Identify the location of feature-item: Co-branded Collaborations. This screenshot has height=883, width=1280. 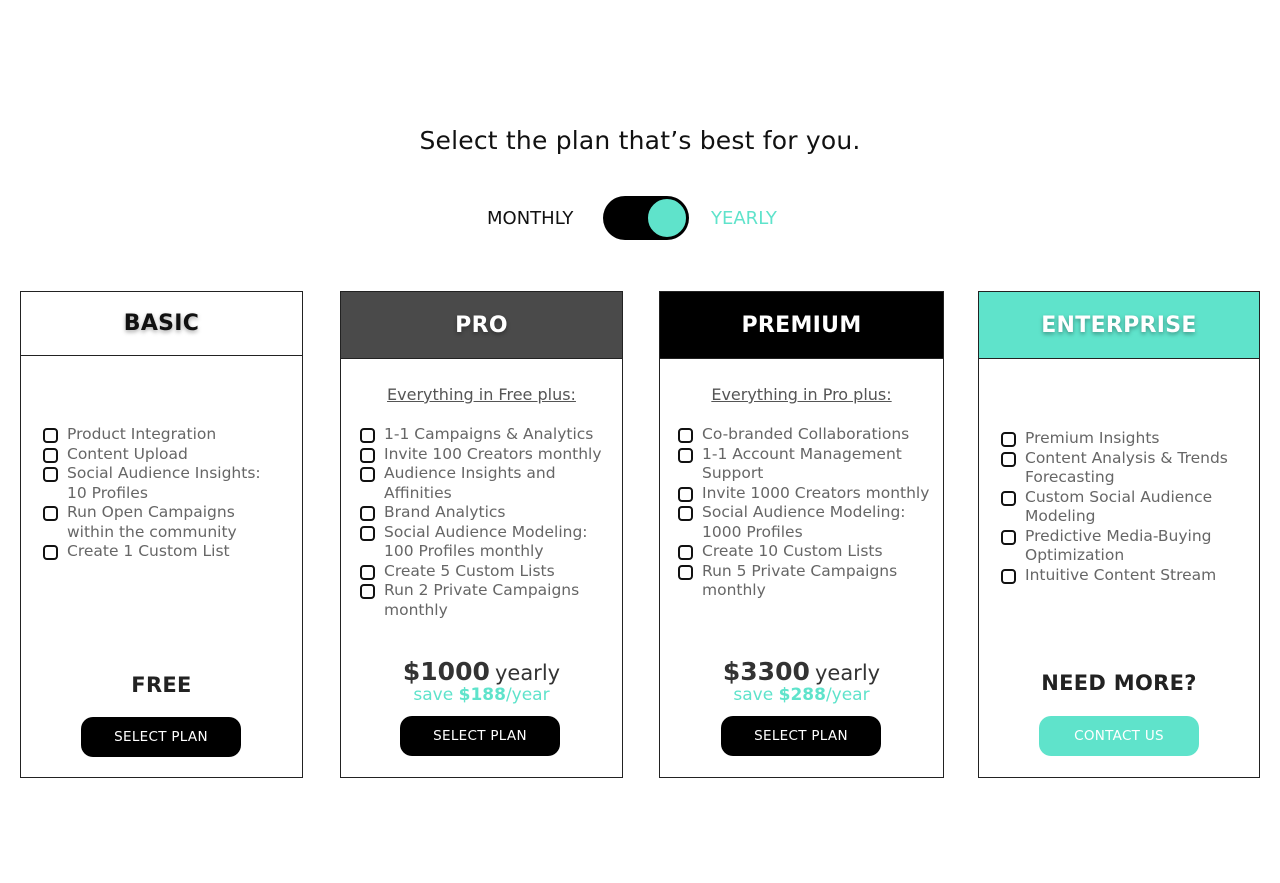
(805, 435).